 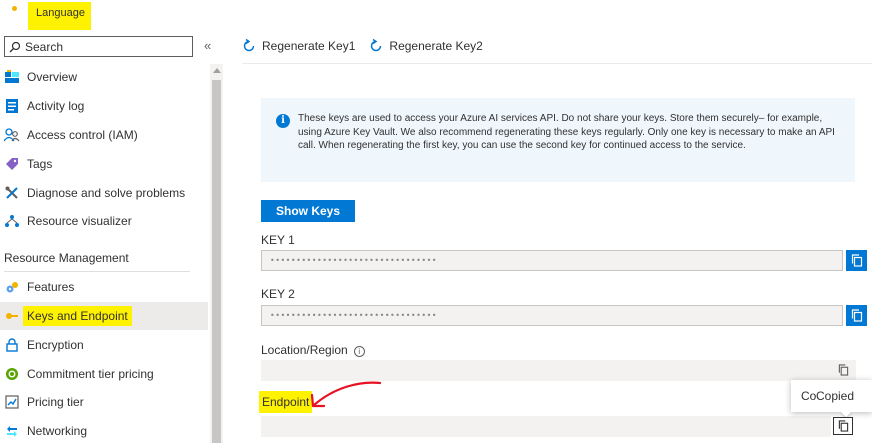 What do you see at coordinates (12, 164) in the screenshot?
I see `tag-icon` at bounding box center [12, 164].